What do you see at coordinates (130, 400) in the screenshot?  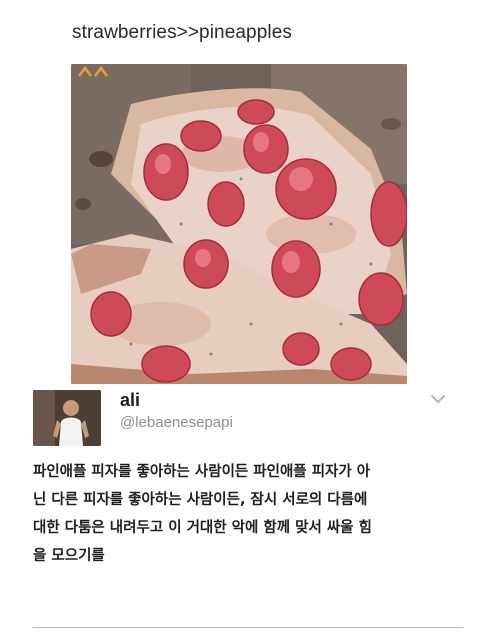 I see `user-display-name: ali` at bounding box center [130, 400].